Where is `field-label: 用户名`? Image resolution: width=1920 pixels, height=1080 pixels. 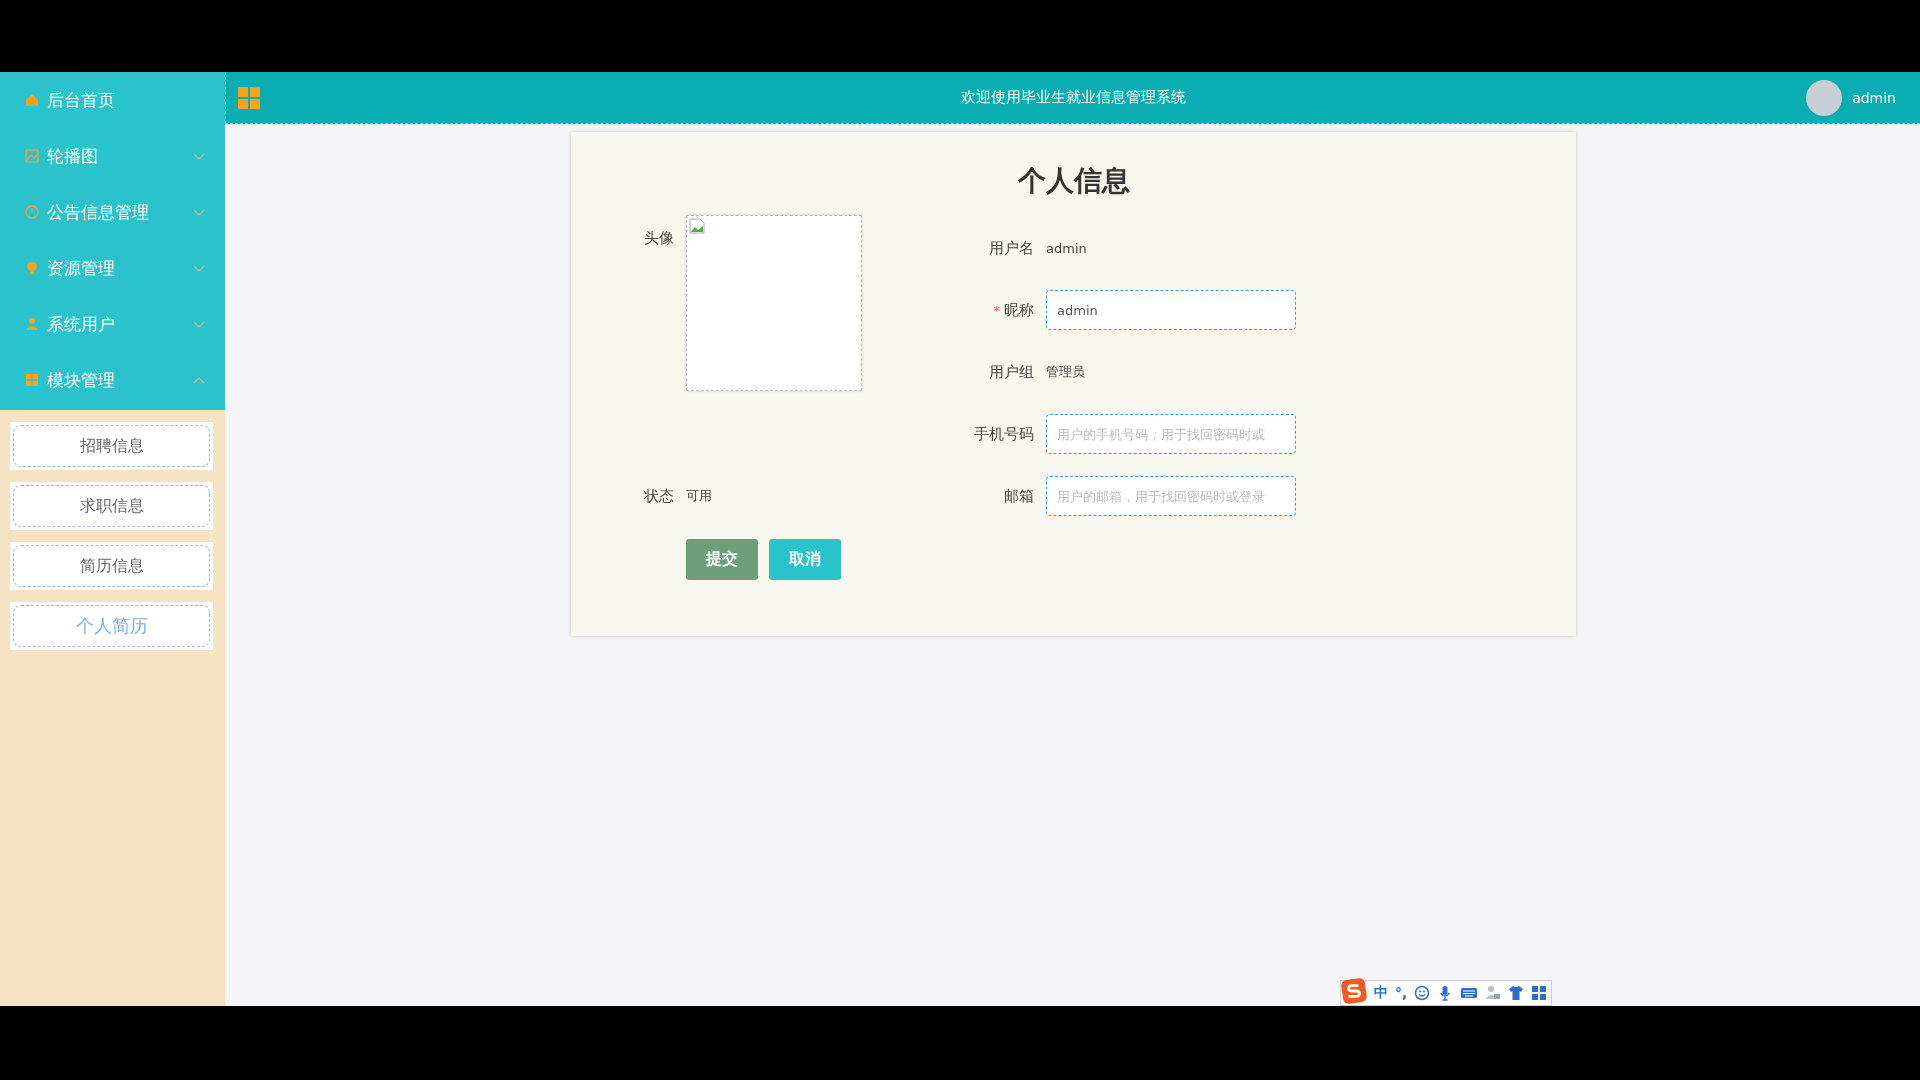 field-label: 用户名 is located at coordinates (1011, 248).